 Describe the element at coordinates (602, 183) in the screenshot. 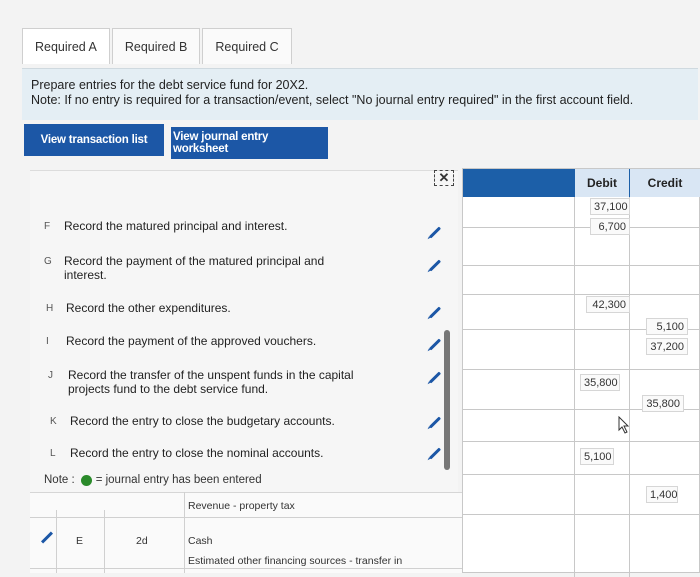

I see `debit-header: Debit` at that location.